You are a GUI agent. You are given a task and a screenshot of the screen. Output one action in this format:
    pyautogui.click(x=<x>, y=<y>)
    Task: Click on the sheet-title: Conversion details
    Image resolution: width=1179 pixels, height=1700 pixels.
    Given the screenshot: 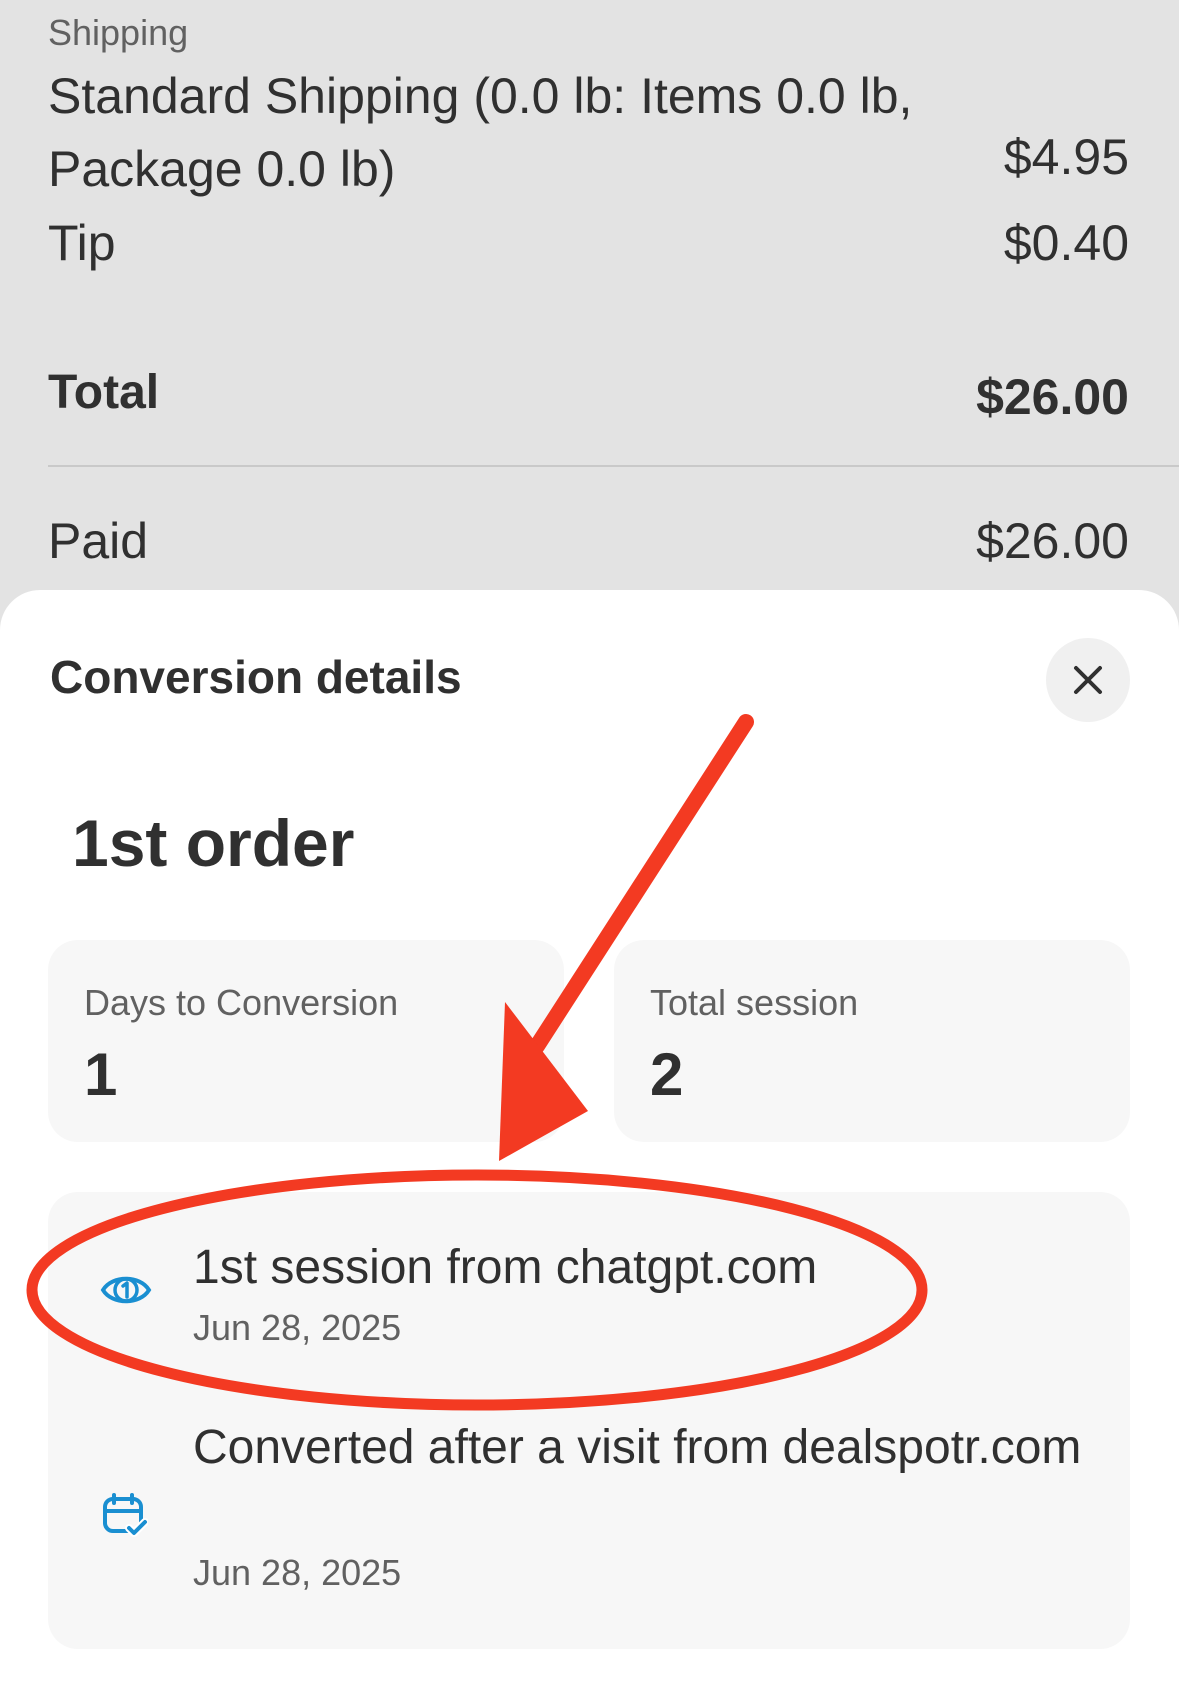 What is the action you would take?
    pyautogui.click(x=256, y=677)
    